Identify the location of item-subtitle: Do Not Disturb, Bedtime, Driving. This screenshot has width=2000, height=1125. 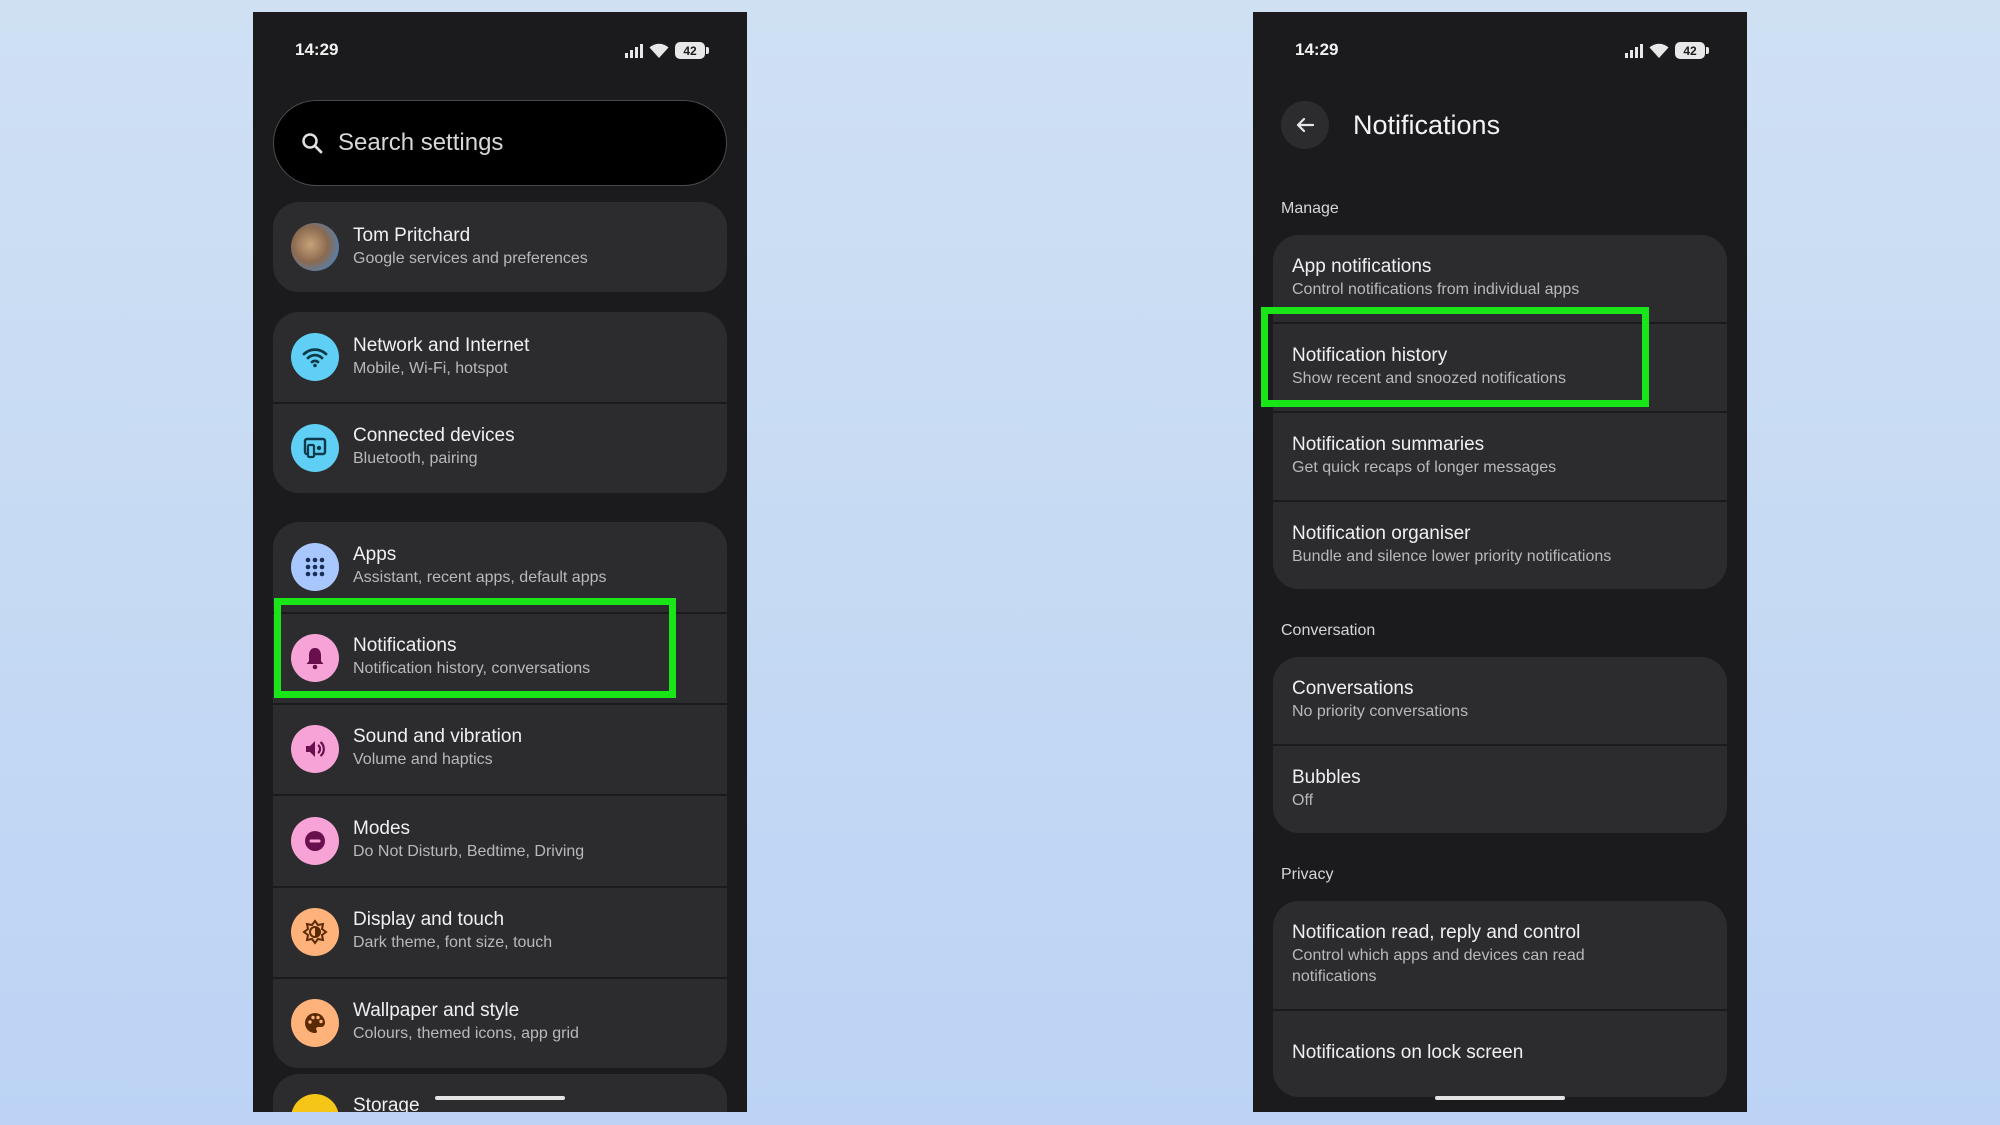
(469, 851).